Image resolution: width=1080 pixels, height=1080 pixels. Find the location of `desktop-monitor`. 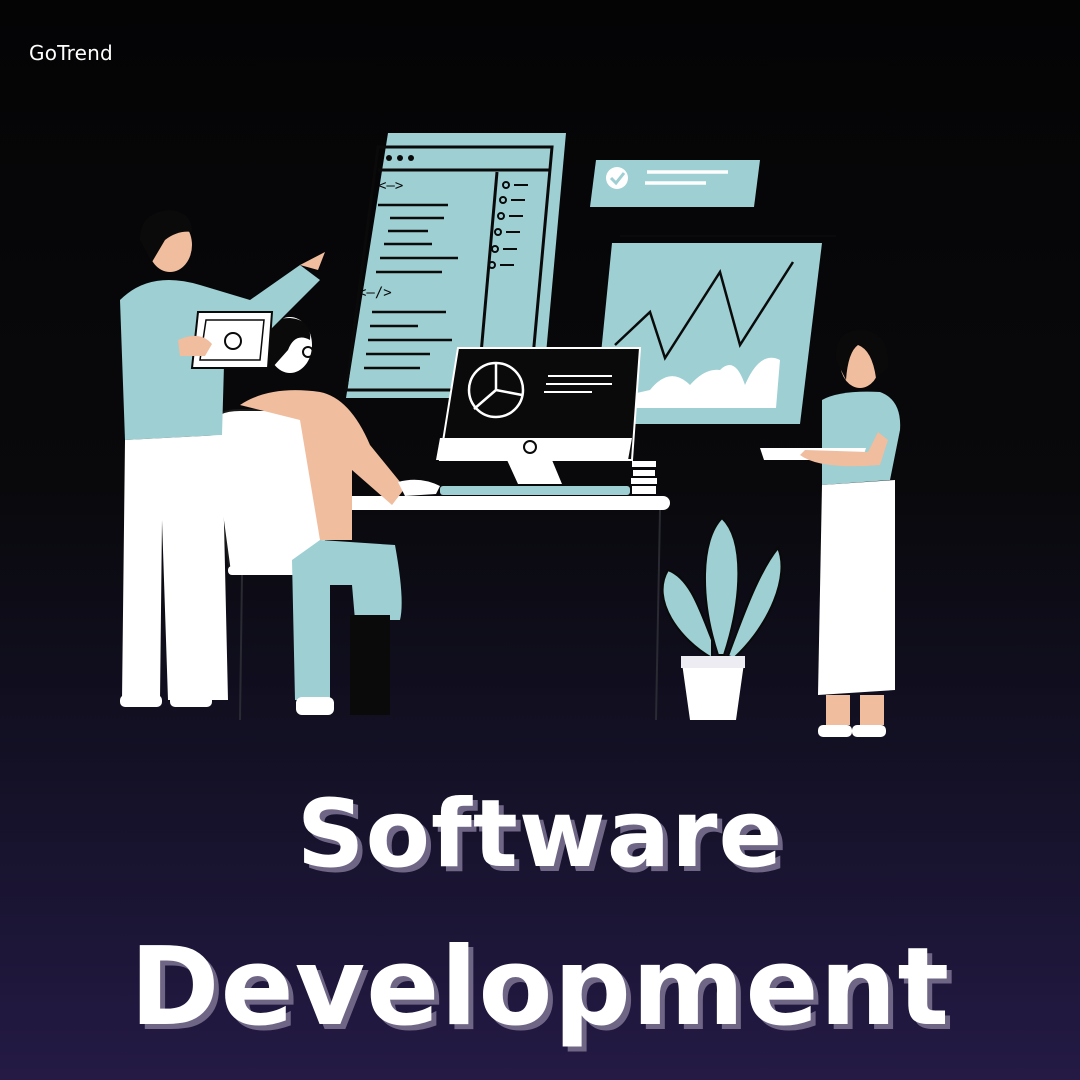

desktop-monitor is located at coordinates (546, 421).